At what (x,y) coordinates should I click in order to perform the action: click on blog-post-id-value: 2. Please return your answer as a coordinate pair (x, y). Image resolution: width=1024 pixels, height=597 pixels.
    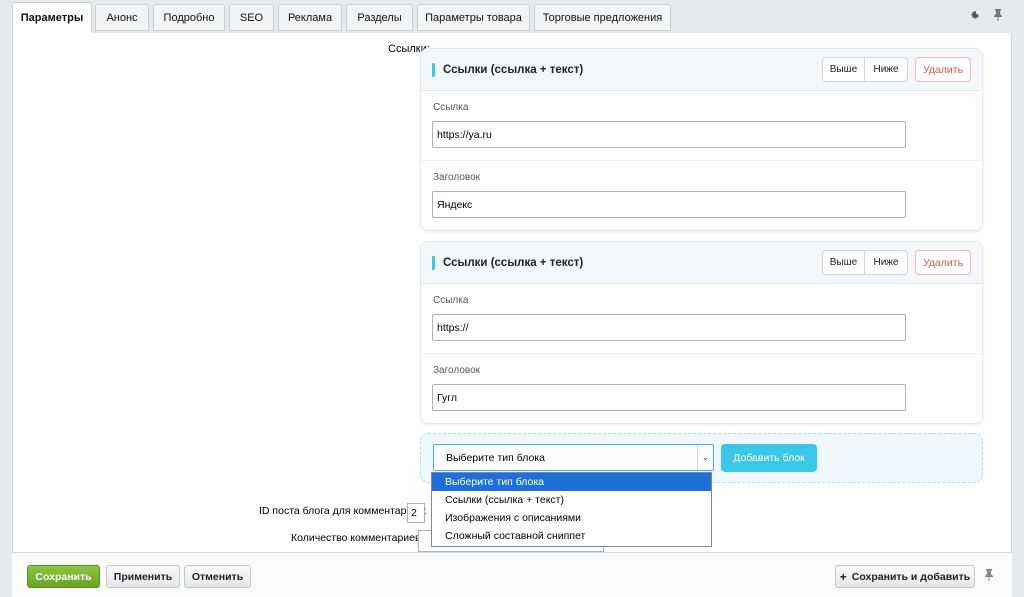
    Looking at the image, I should click on (414, 513).